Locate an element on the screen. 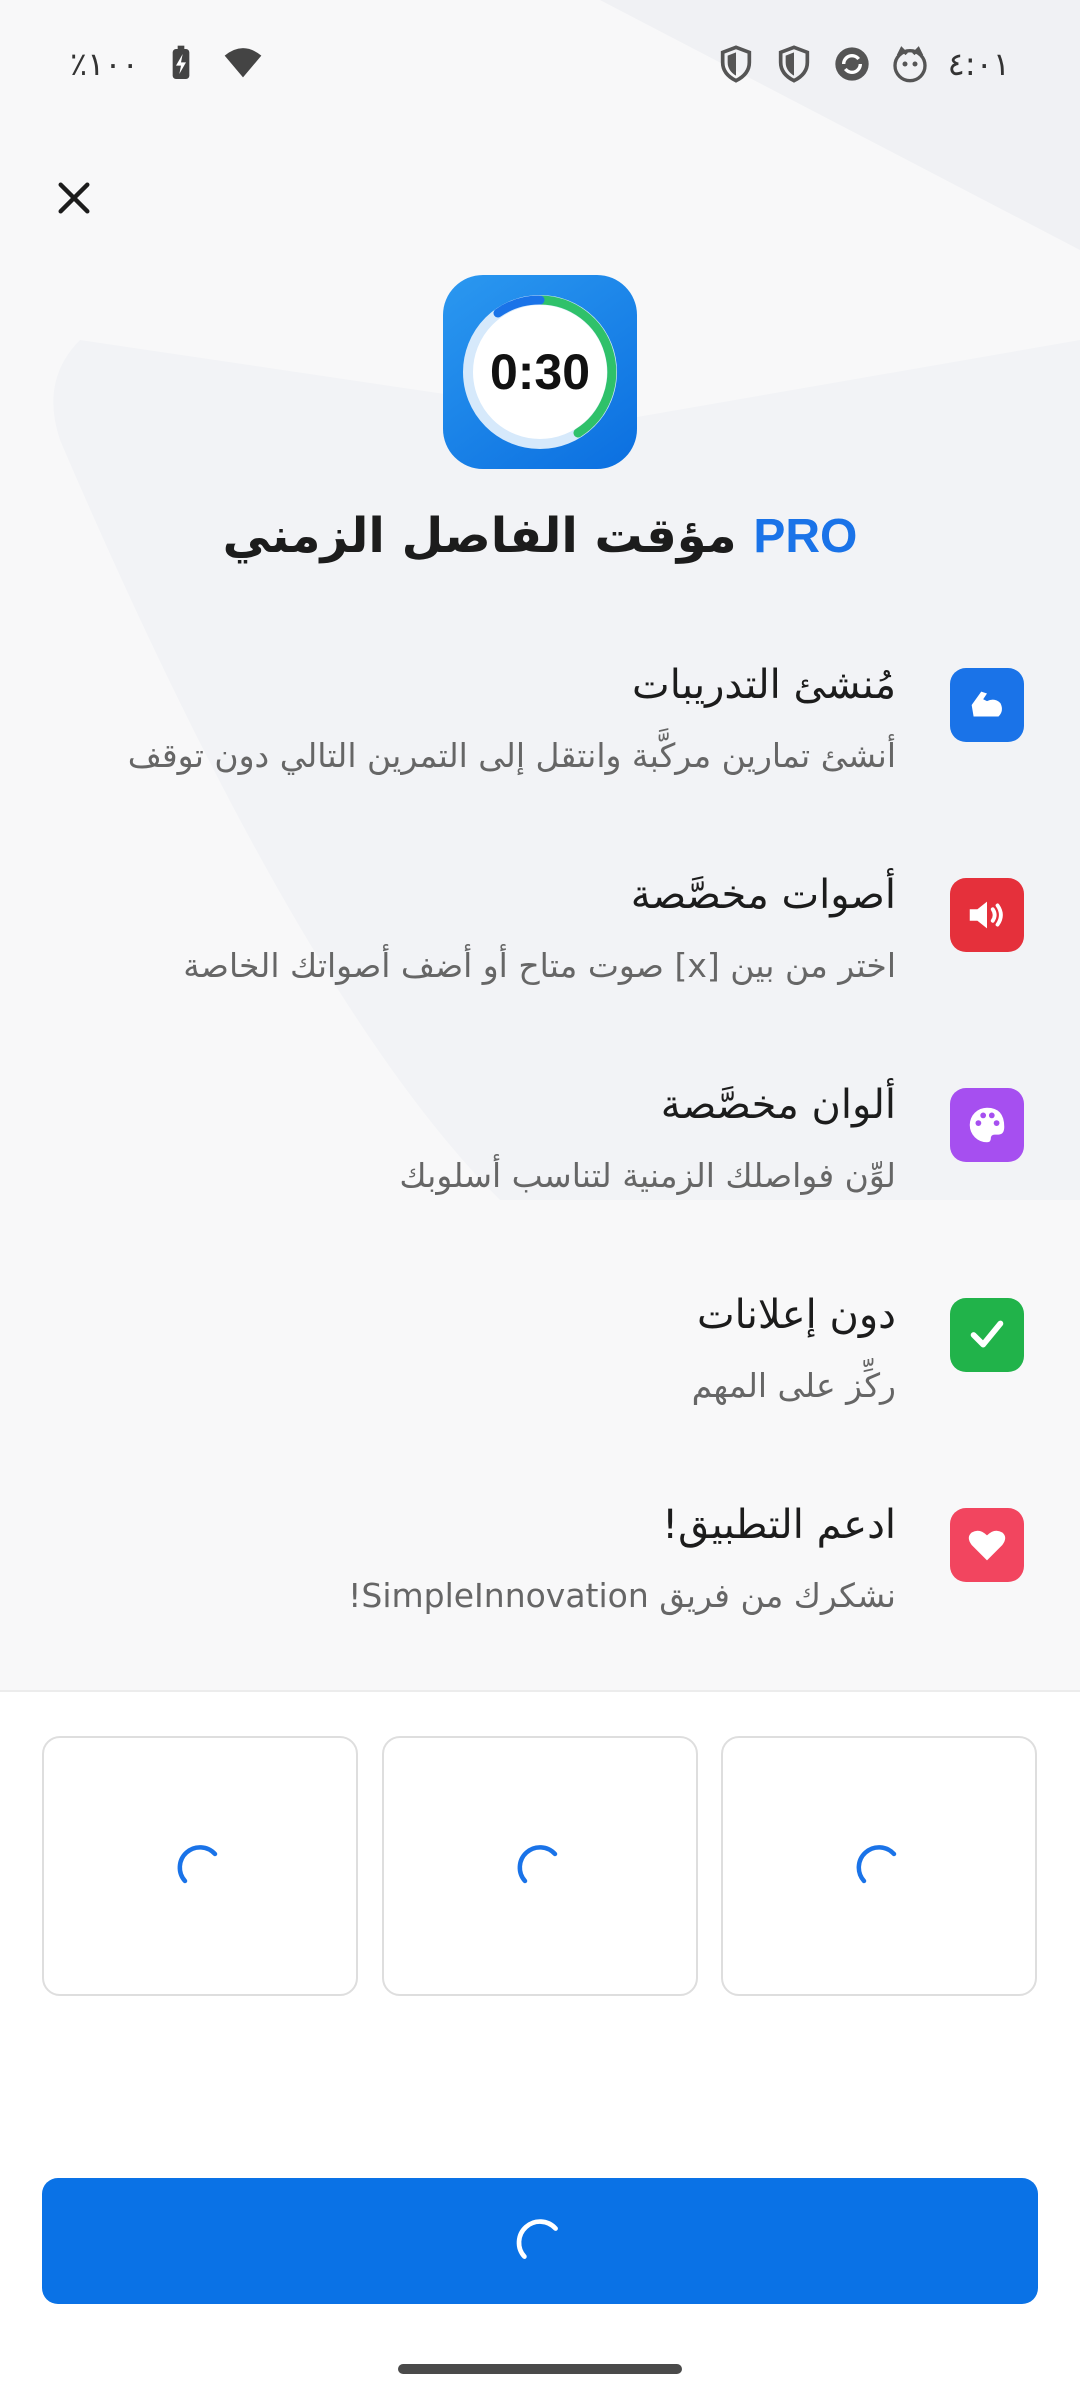 Image resolution: width=1080 pixels, height=2400 pixels. status-right: ٤:٠١ is located at coordinates (863, 64).